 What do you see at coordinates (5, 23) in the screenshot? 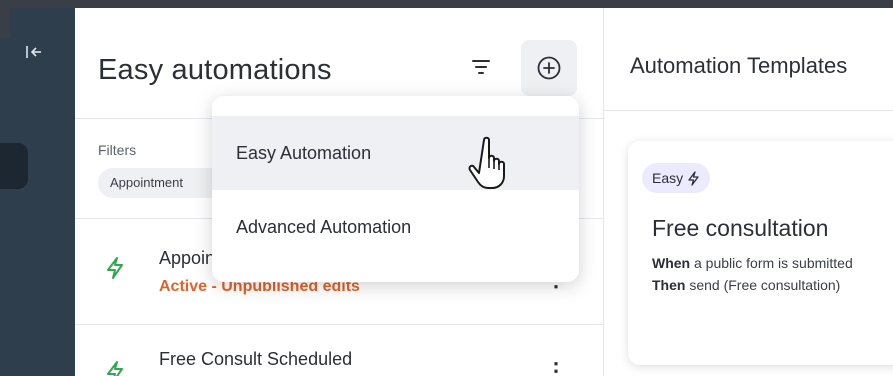
I see `nav-edge` at bounding box center [5, 23].